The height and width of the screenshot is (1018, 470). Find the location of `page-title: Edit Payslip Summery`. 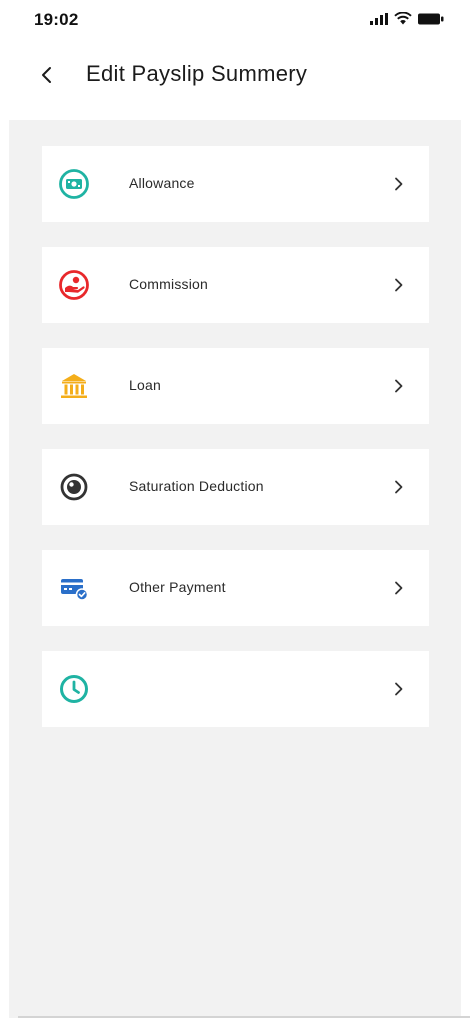

page-title: Edit Payslip Summery is located at coordinates (197, 73).